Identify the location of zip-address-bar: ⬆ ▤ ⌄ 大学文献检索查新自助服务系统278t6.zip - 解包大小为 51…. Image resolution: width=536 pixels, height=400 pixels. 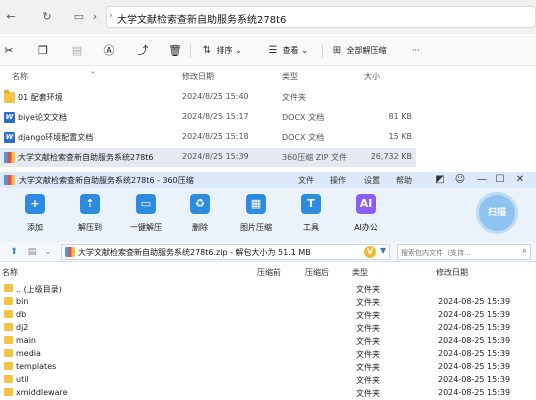
(268, 252).